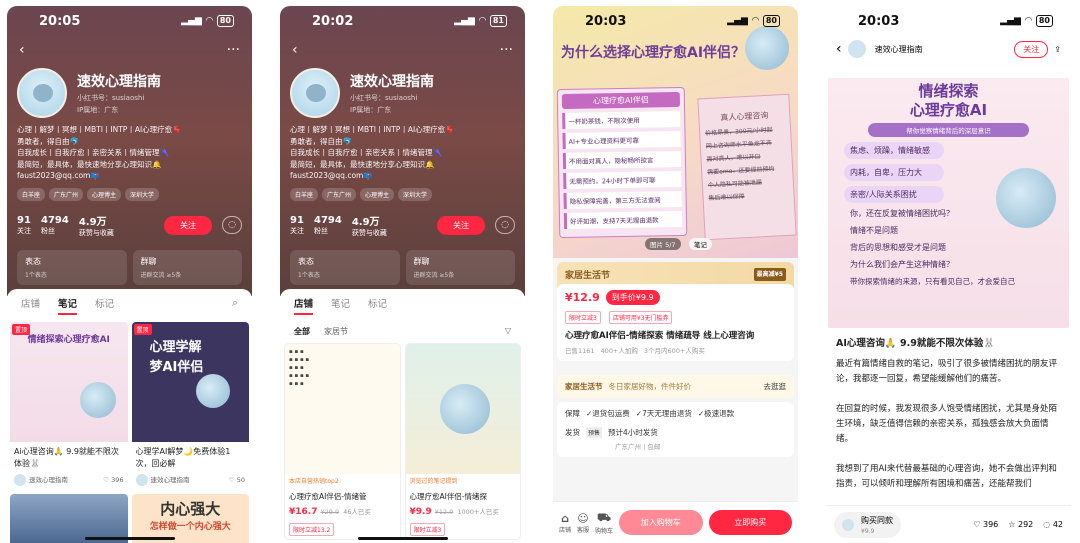 This screenshot has width=1080, height=543. What do you see at coordinates (237, 480) in the screenshot?
I see `like-icon: ♡ 50` at bounding box center [237, 480].